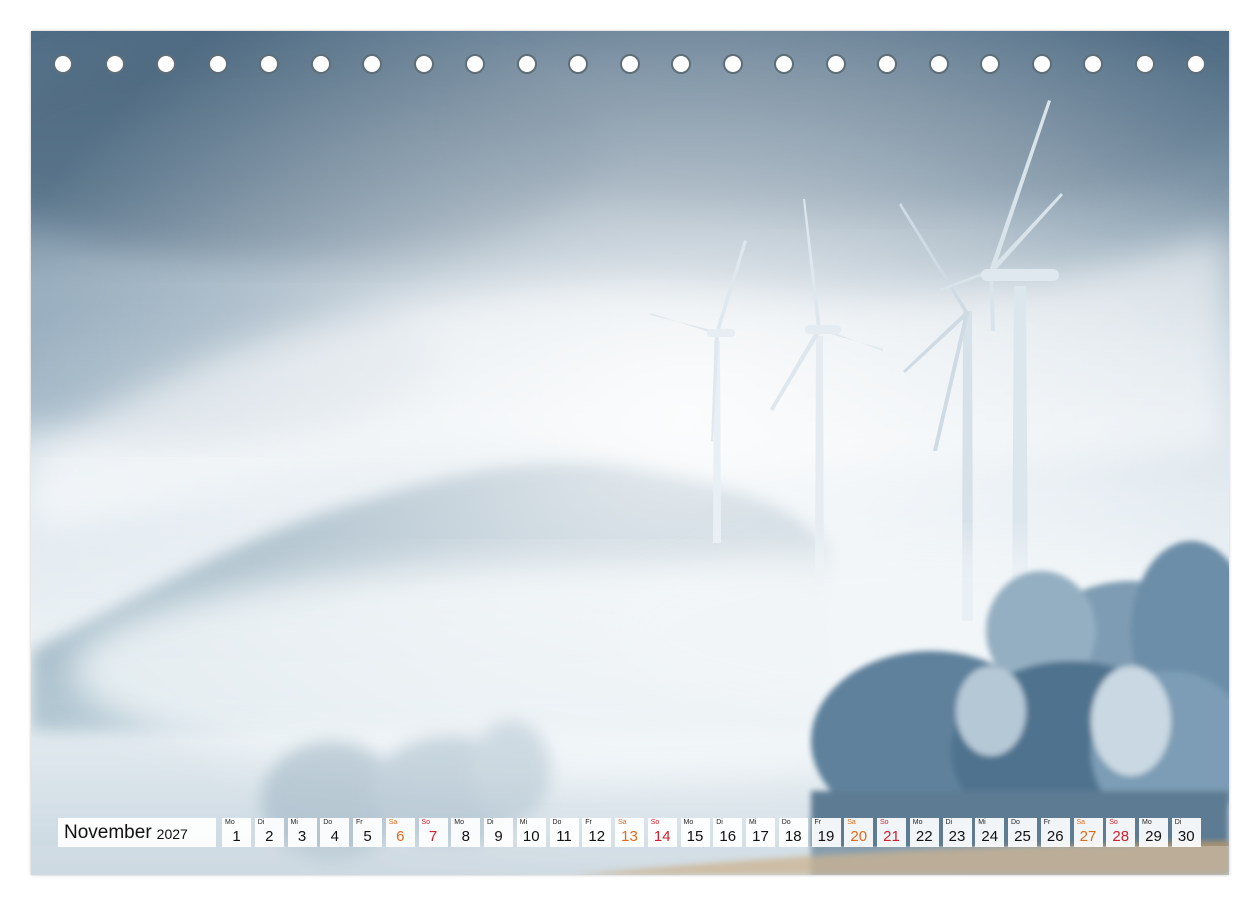  What do you see at coordinates (400, 836) in the screenshot?
I see `day-number: 6` at bounding box center [400, 836].